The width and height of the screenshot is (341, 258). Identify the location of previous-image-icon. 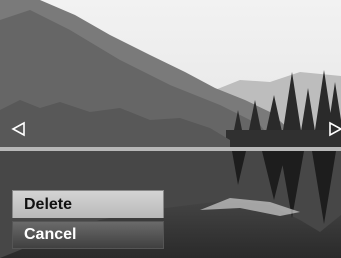
(19, 129).